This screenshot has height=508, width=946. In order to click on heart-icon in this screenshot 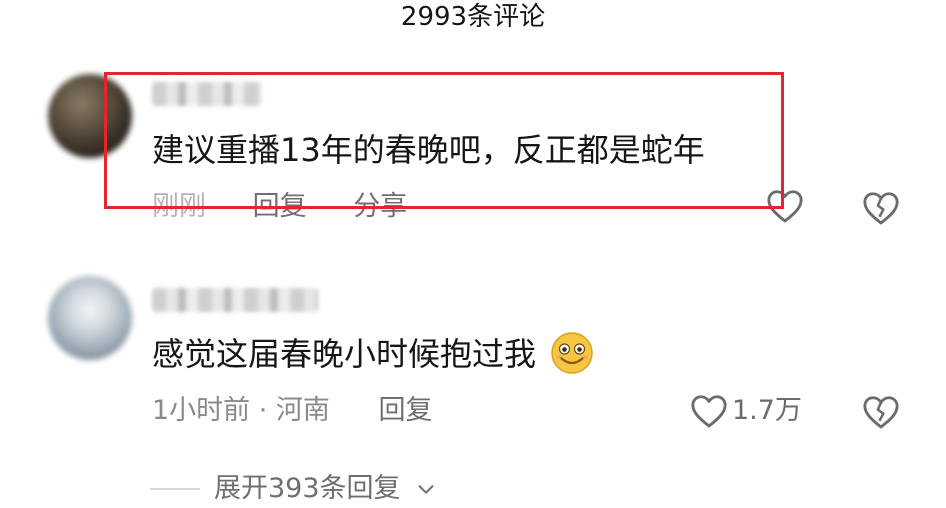, I will do `click(709, 411)`.